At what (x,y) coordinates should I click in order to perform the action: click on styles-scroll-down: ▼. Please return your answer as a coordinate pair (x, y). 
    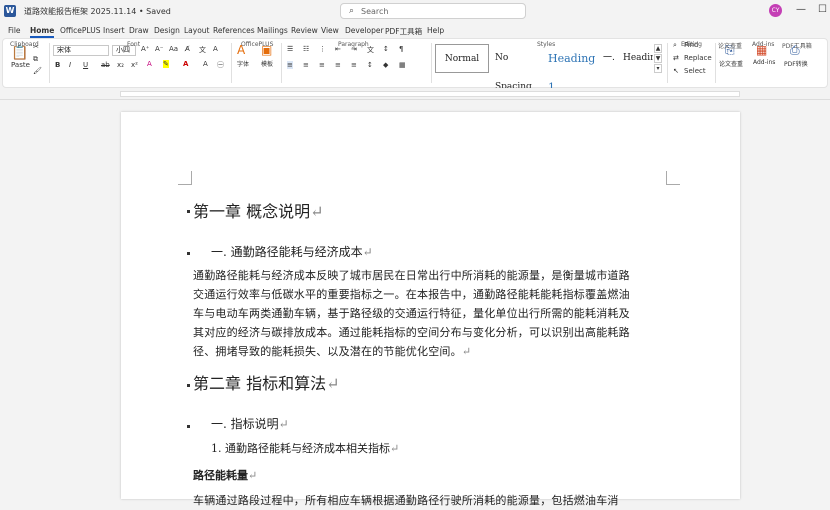
    Looking at the image, I should click on (658, 58).